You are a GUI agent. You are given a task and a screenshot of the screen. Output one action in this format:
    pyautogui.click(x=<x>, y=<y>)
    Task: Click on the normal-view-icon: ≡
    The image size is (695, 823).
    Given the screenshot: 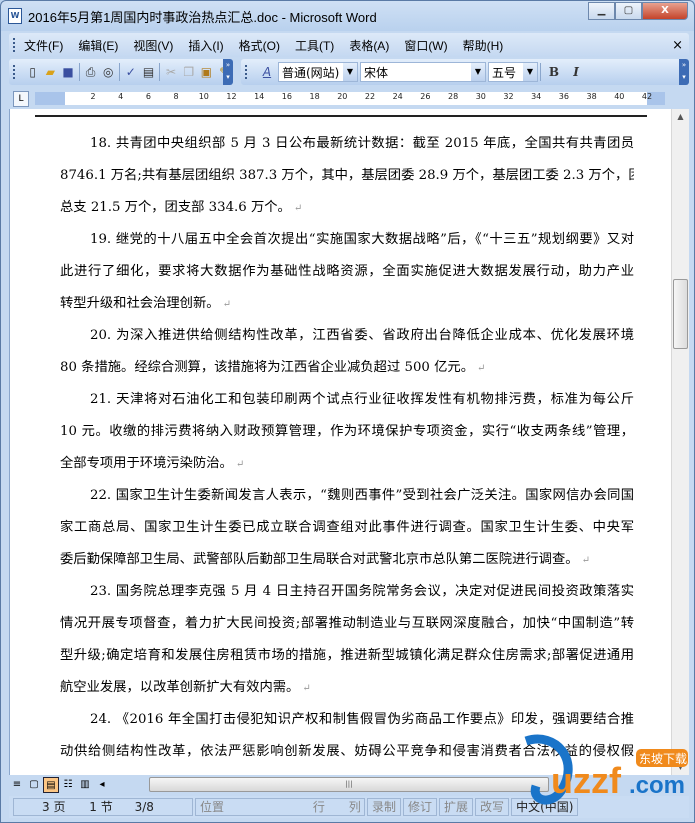 What is the action you would take?
    pyautogui.click(x=17, y=785)
    